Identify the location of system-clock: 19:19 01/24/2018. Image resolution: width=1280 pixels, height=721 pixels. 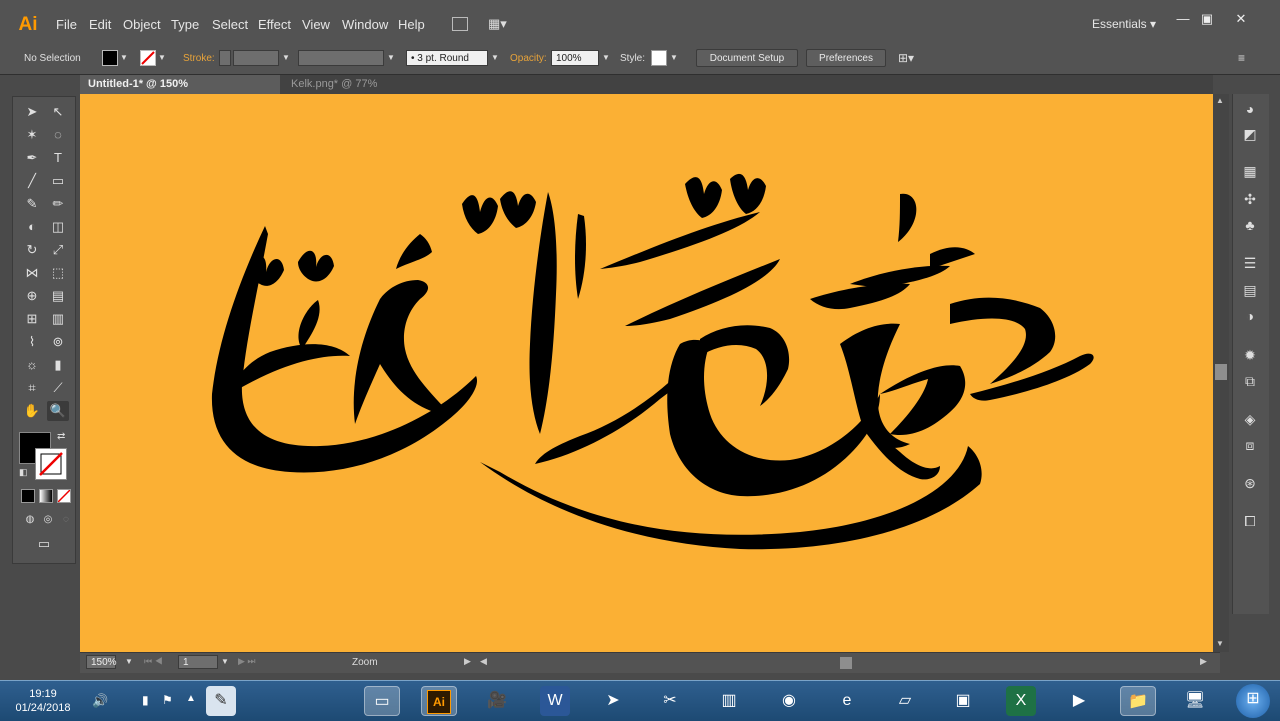
(43, 701).